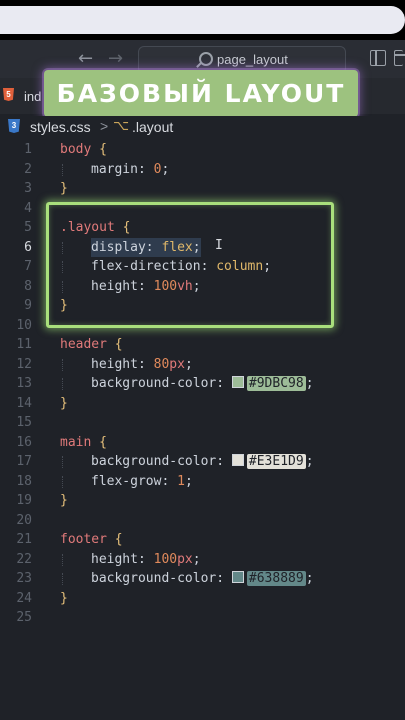 This screenshot has width=405, height=720. Describe the element at coordinates (28, 149) in the screenshot. I see `line-number: 1` at that location.